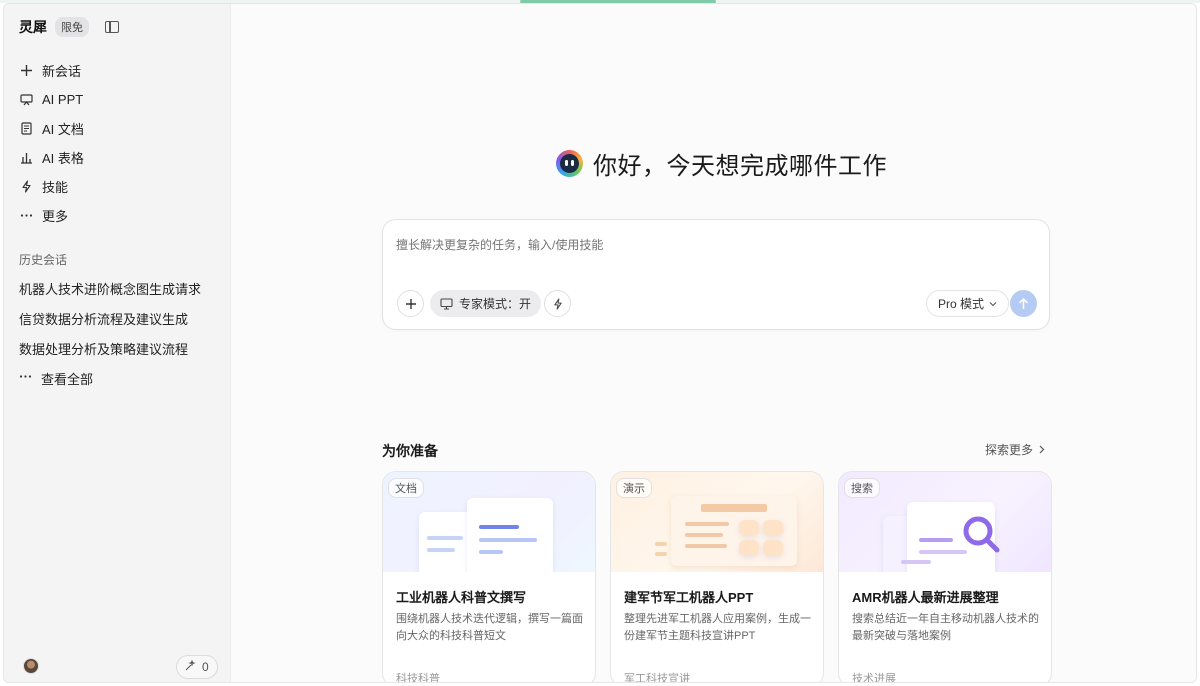 The height and width of the screenshot is (686, 1200). Describe the element at coordinates (112, 27) in the screenshot. I see `sidebar-toggle-icon` at that location.